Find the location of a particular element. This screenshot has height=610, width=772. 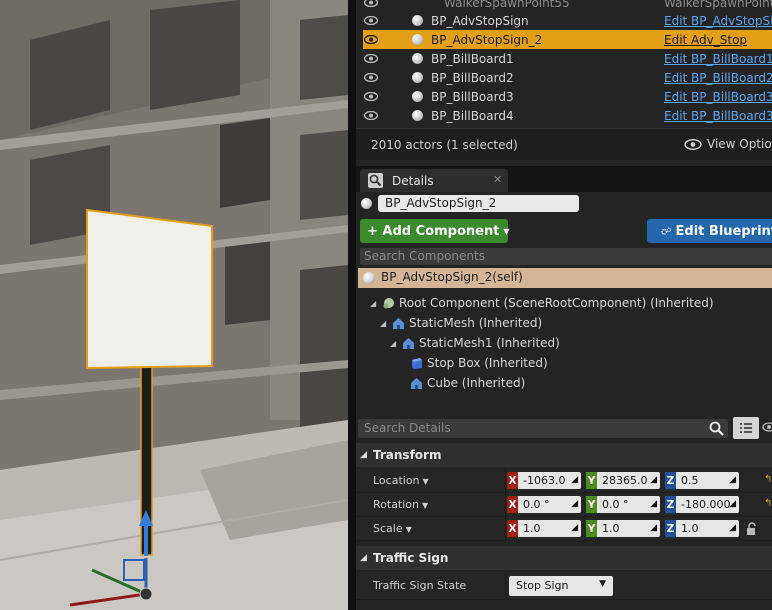

edit-blueprint-button: Edit Blueprint is located at coordinates (709, 231).